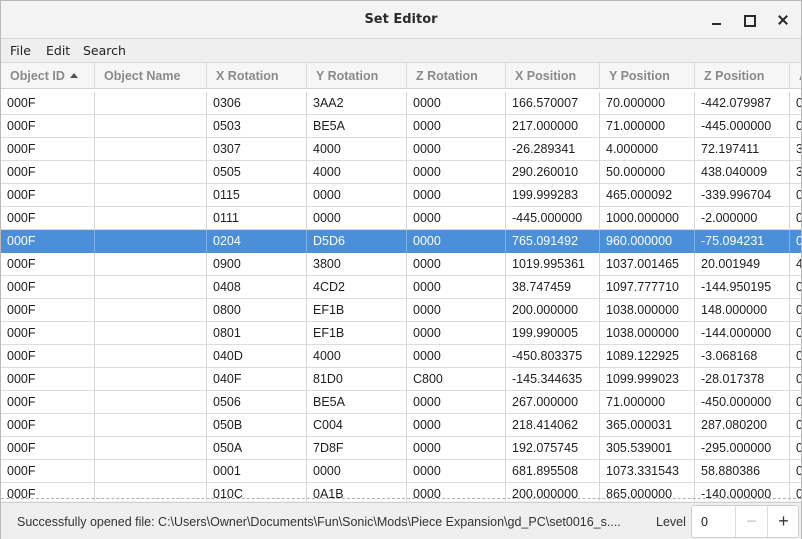 This screenshot has height=539, width=802. What do you see at coordinates (257, 103) in the screenshot?
I see `cell-x-rotation: 0306` at bounding box center [257, 103].